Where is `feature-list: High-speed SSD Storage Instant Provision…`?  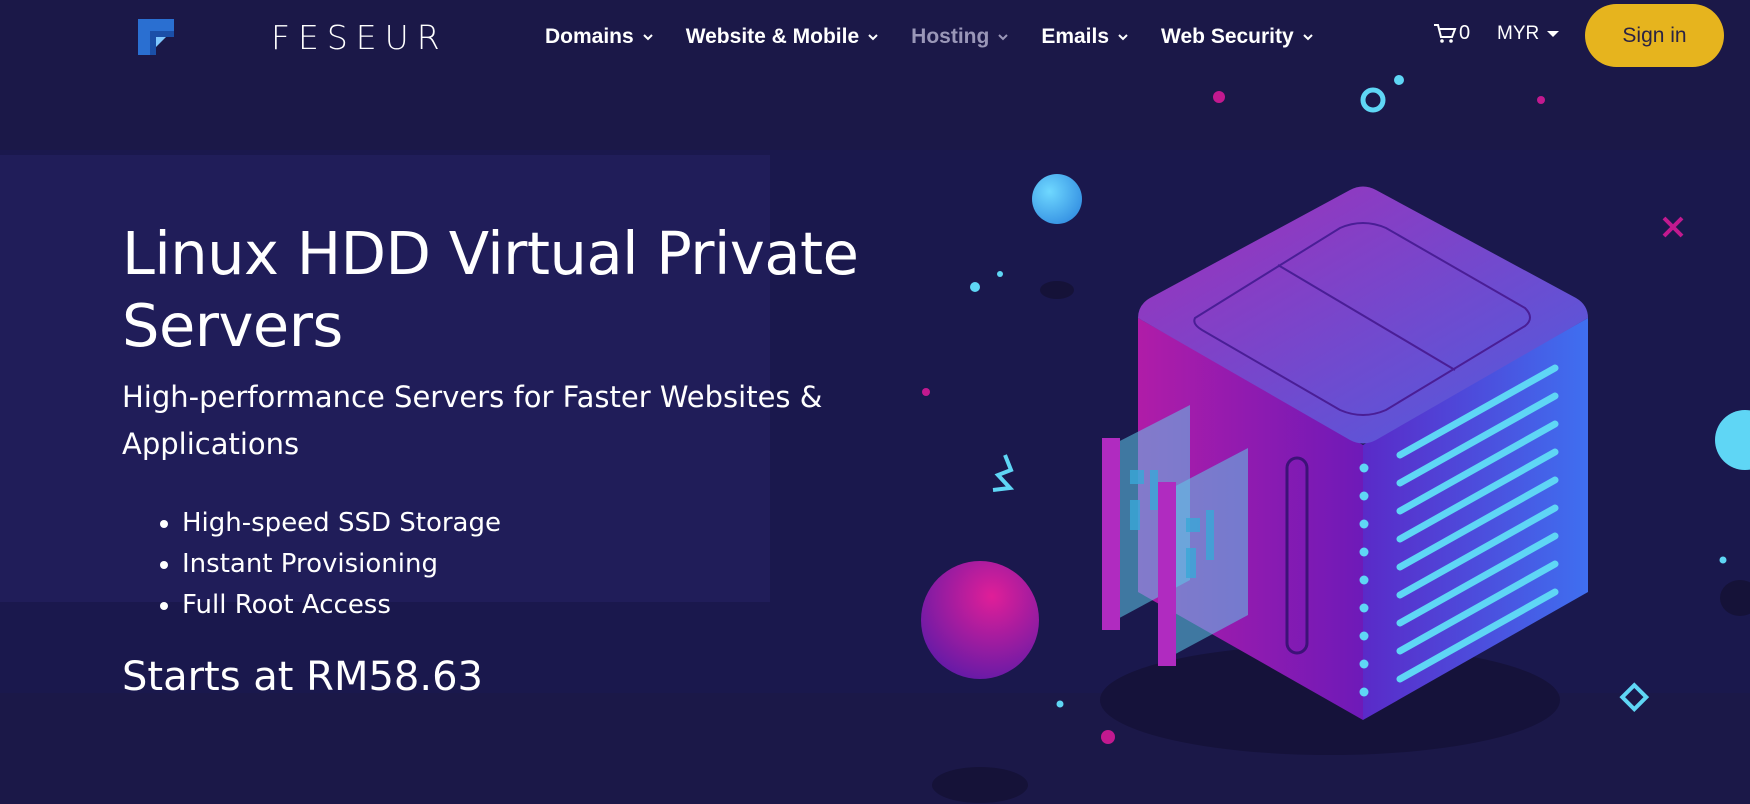 feature-list: High-speed SSD Storage Instant Provision… is located at coordinates (325, 564).